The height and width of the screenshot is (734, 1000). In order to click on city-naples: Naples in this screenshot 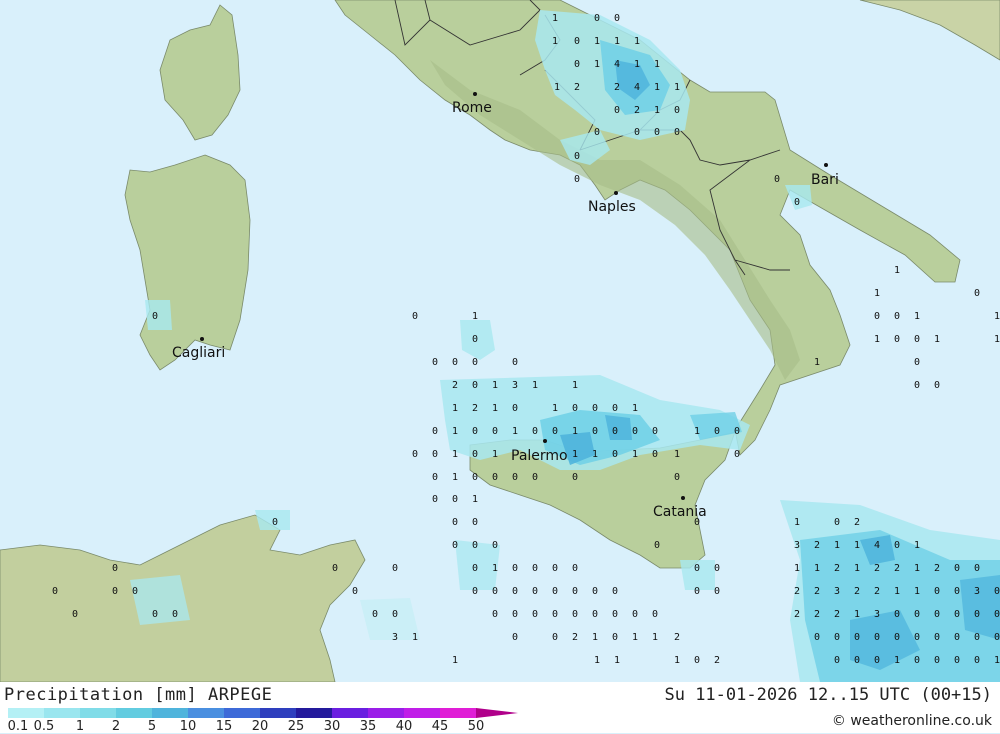, I will do `click(612, 207)`.